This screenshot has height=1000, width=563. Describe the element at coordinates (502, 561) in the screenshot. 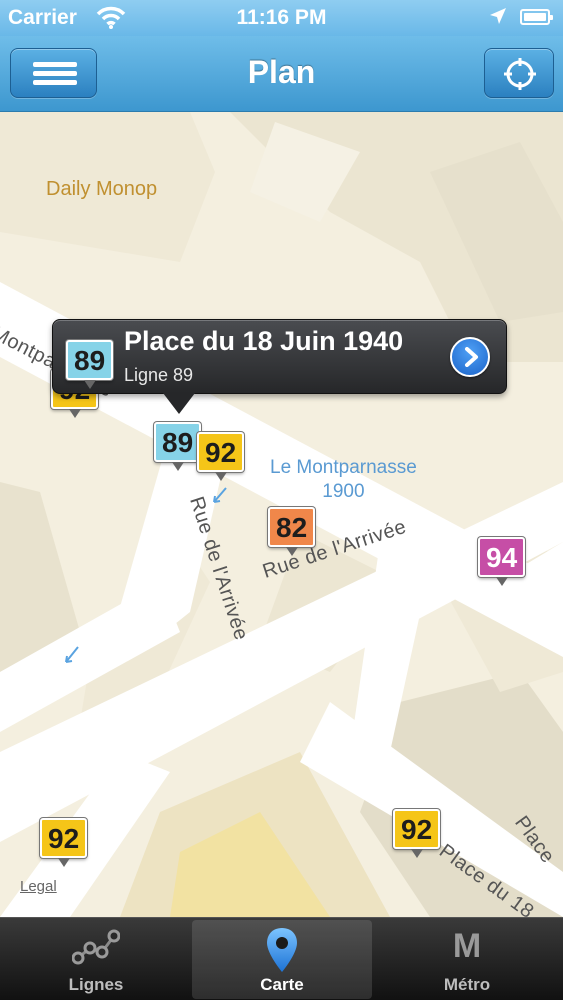

I see `bus-stop-marker: 94` at that location.